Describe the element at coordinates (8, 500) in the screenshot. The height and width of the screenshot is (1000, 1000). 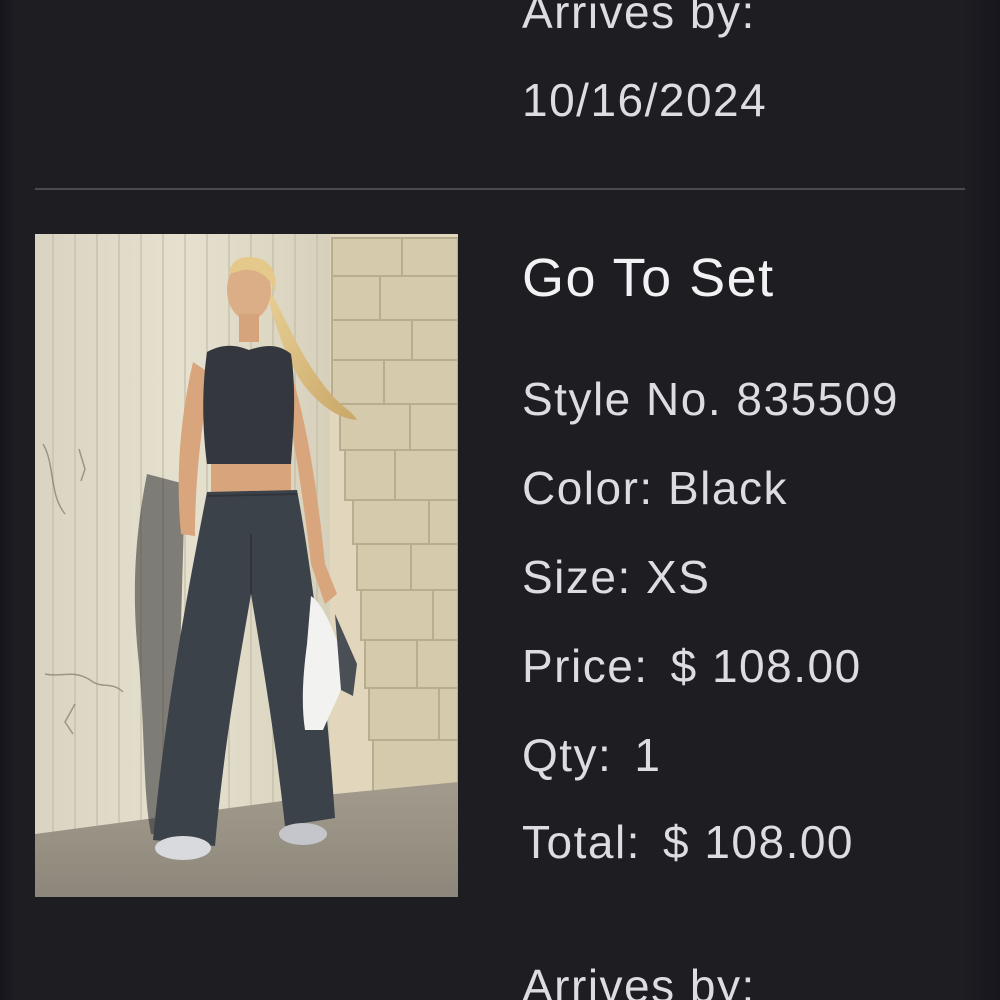
I see `screen-edge-left` at that location.